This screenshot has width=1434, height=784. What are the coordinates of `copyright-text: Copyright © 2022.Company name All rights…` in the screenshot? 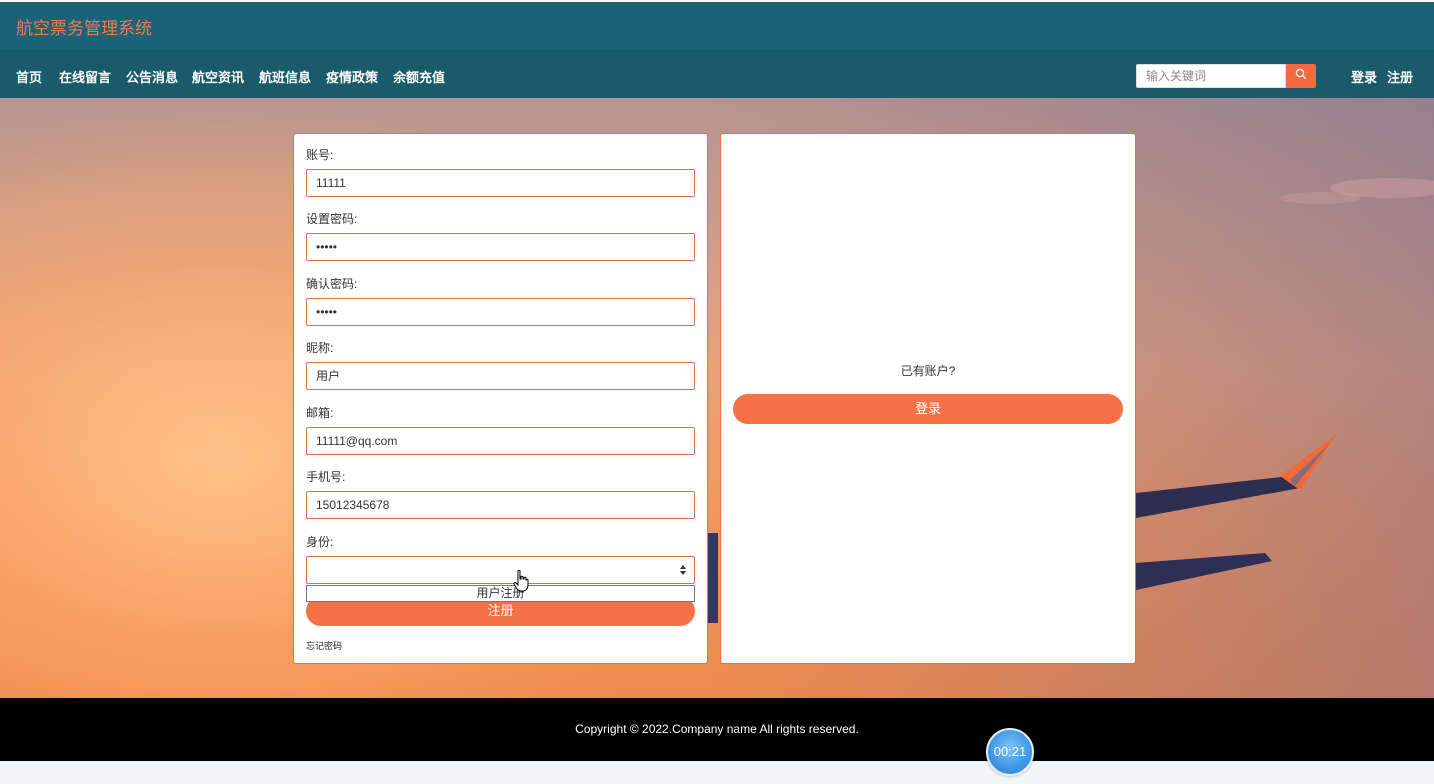 It's located at (717, 729).